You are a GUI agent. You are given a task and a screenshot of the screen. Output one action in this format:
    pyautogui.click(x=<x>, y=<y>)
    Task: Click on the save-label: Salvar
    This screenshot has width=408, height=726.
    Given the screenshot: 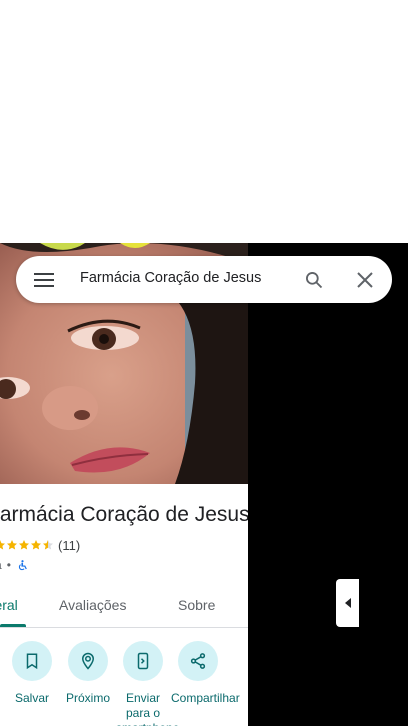 What is the action you would take?
    pyautogui.click(x=31, y=698)
    